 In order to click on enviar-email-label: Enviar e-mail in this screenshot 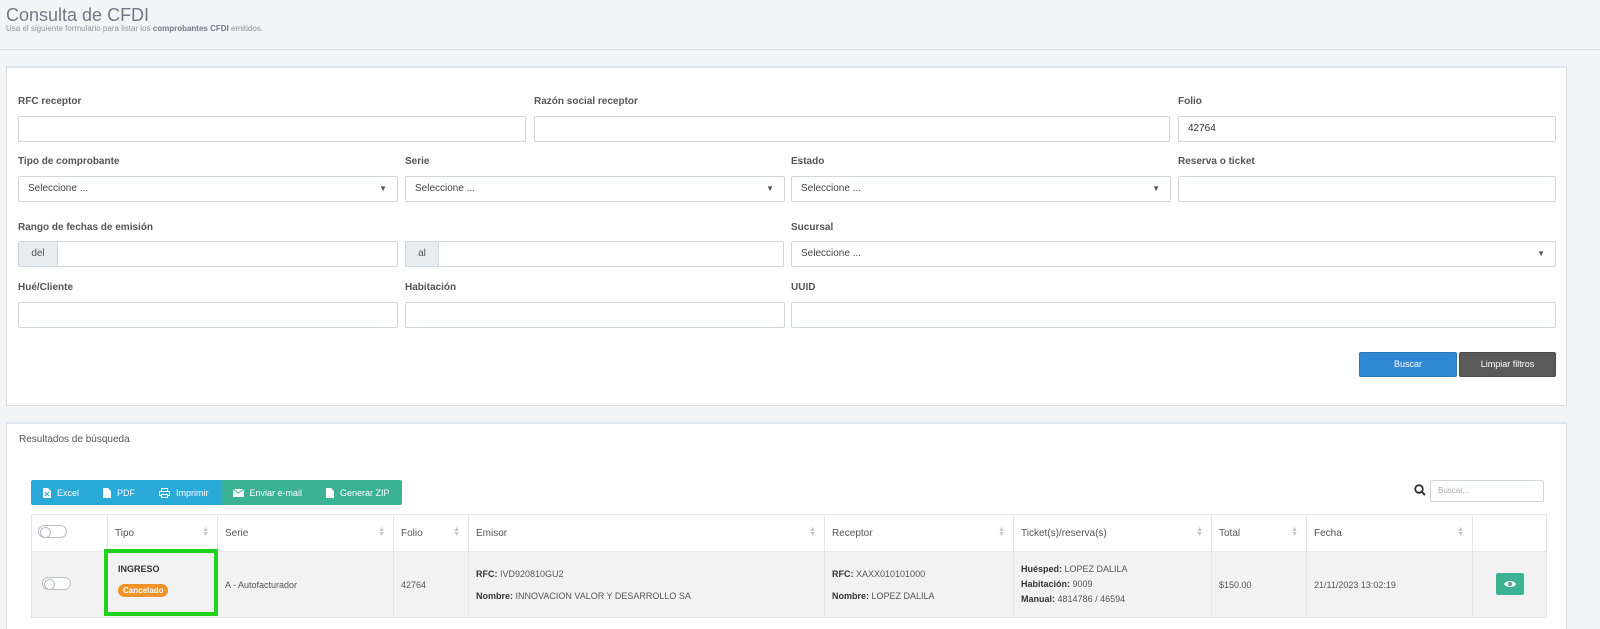, I will do `click(276, 492)`.